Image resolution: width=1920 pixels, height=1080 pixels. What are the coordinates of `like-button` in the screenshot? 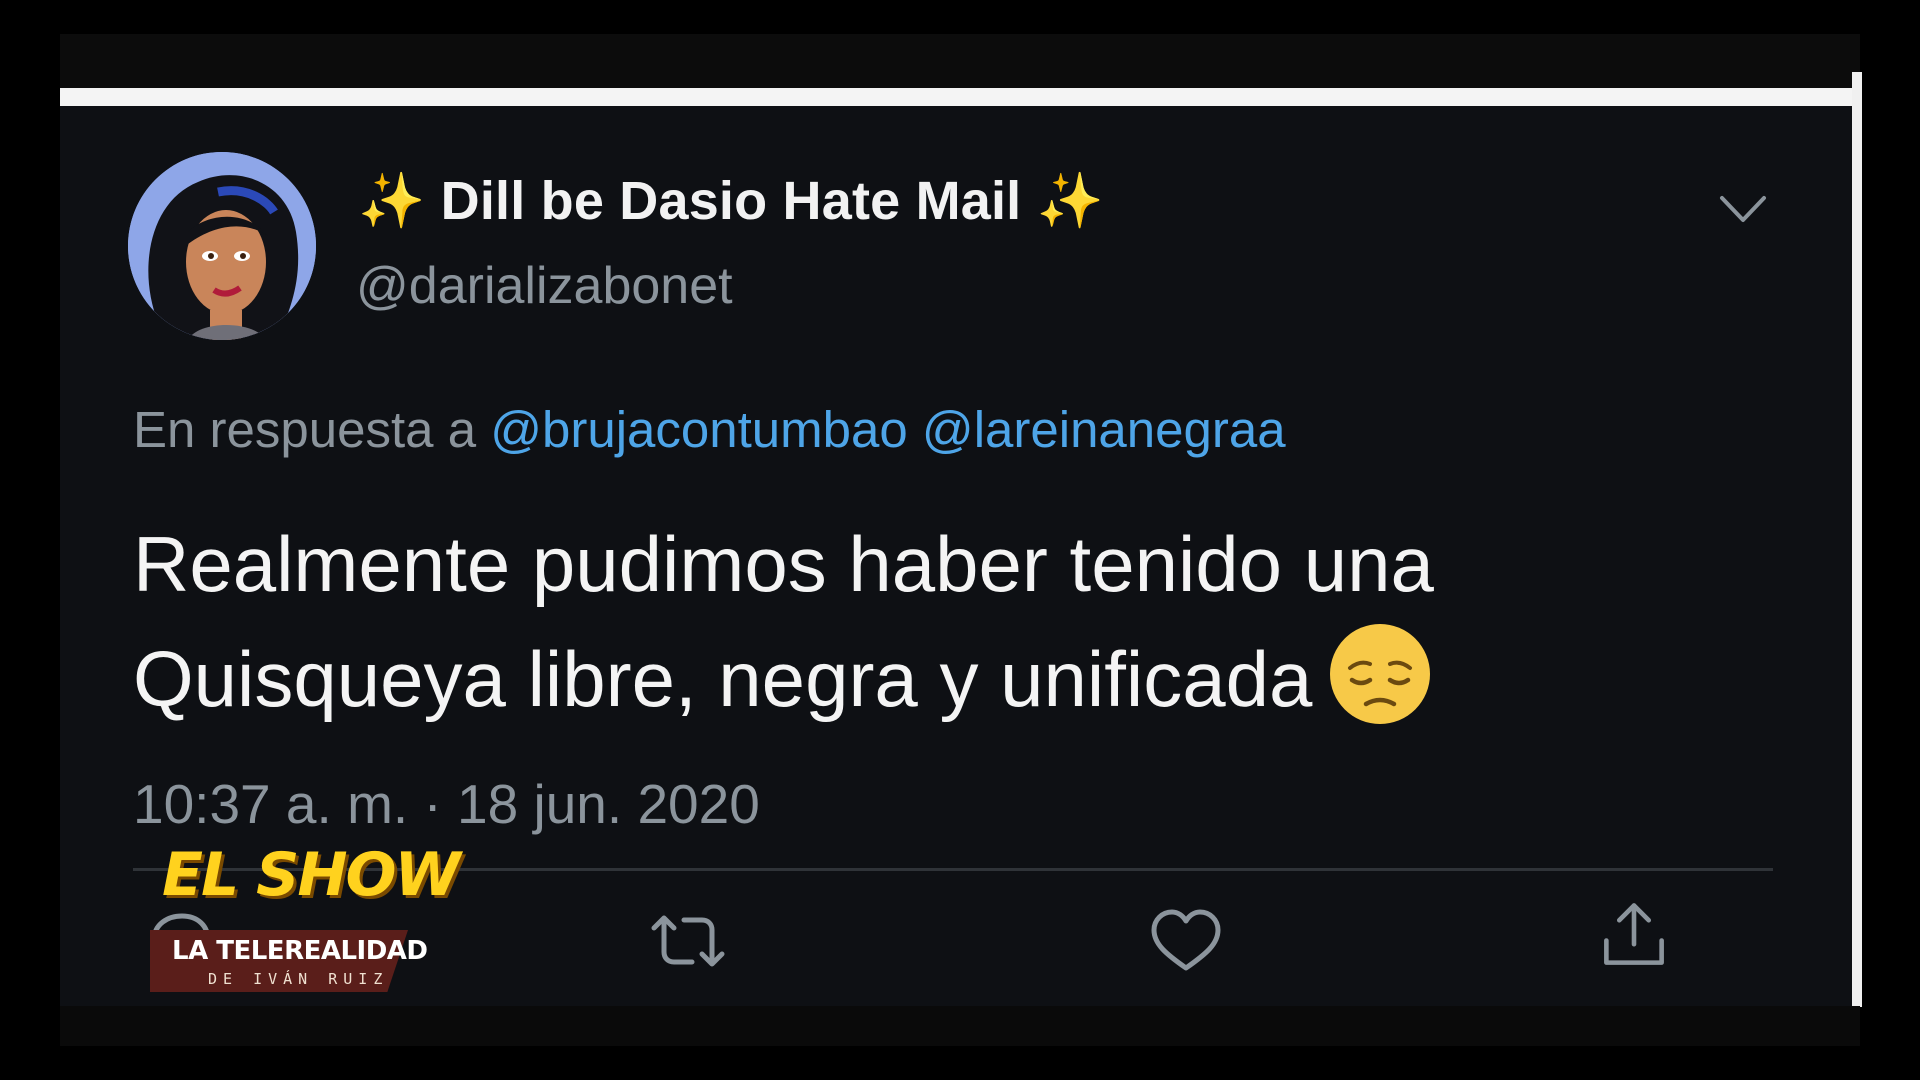 It's located at (1186, 941).